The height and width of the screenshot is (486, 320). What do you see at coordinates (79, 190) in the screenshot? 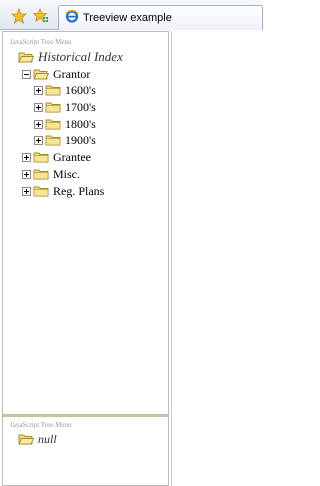
I see `tree-item-label: Reg. Plans` at bounding box center [79, 190].